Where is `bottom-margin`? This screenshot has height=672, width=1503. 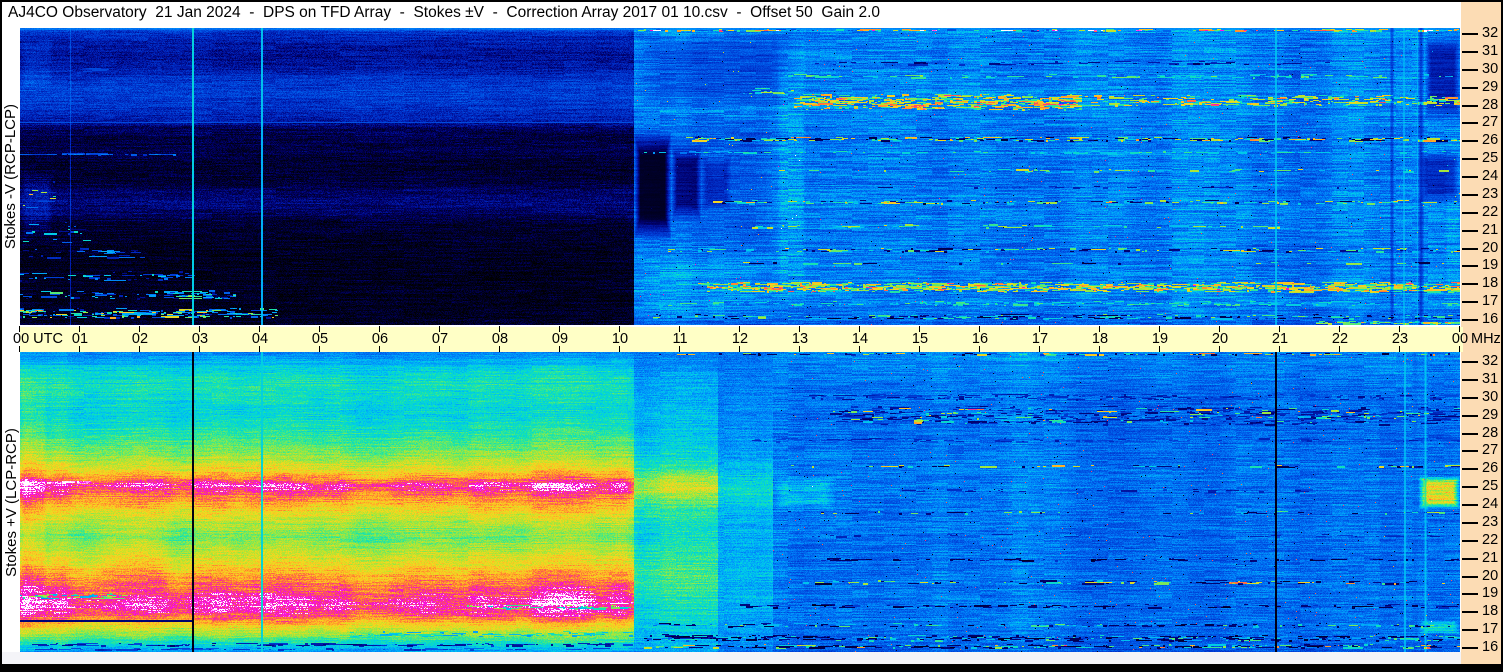
bottom-margin is located at coordinates (731, 658).